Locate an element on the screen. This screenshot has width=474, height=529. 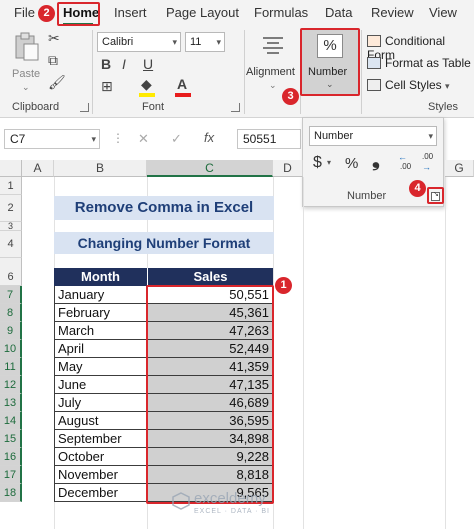
sales-header-cell: Sales is located at coordinates (210, 277).